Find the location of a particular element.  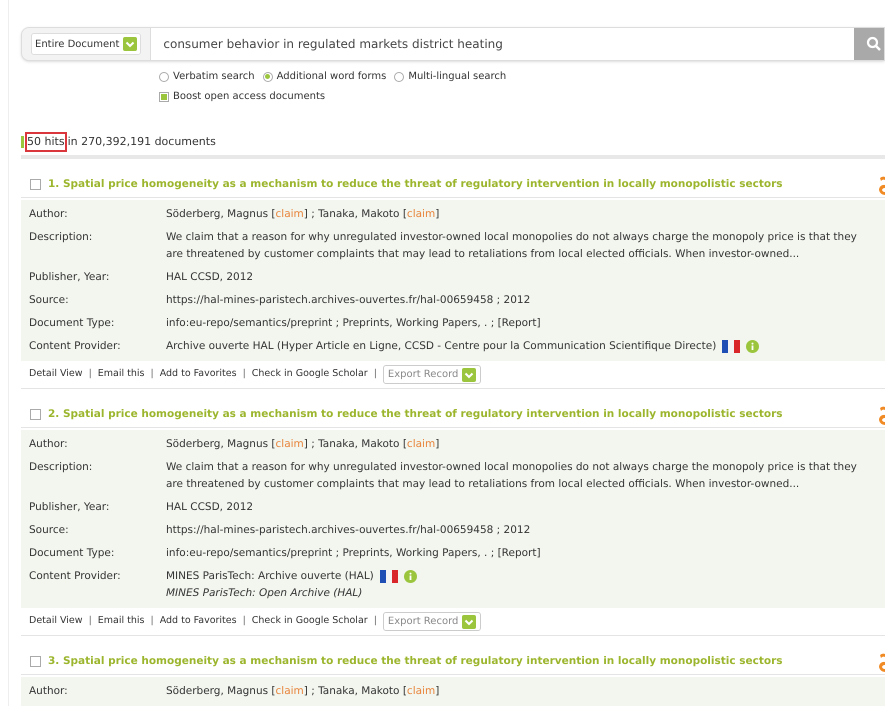

search-option: Verbatim search is located at coordinates (207, 76).